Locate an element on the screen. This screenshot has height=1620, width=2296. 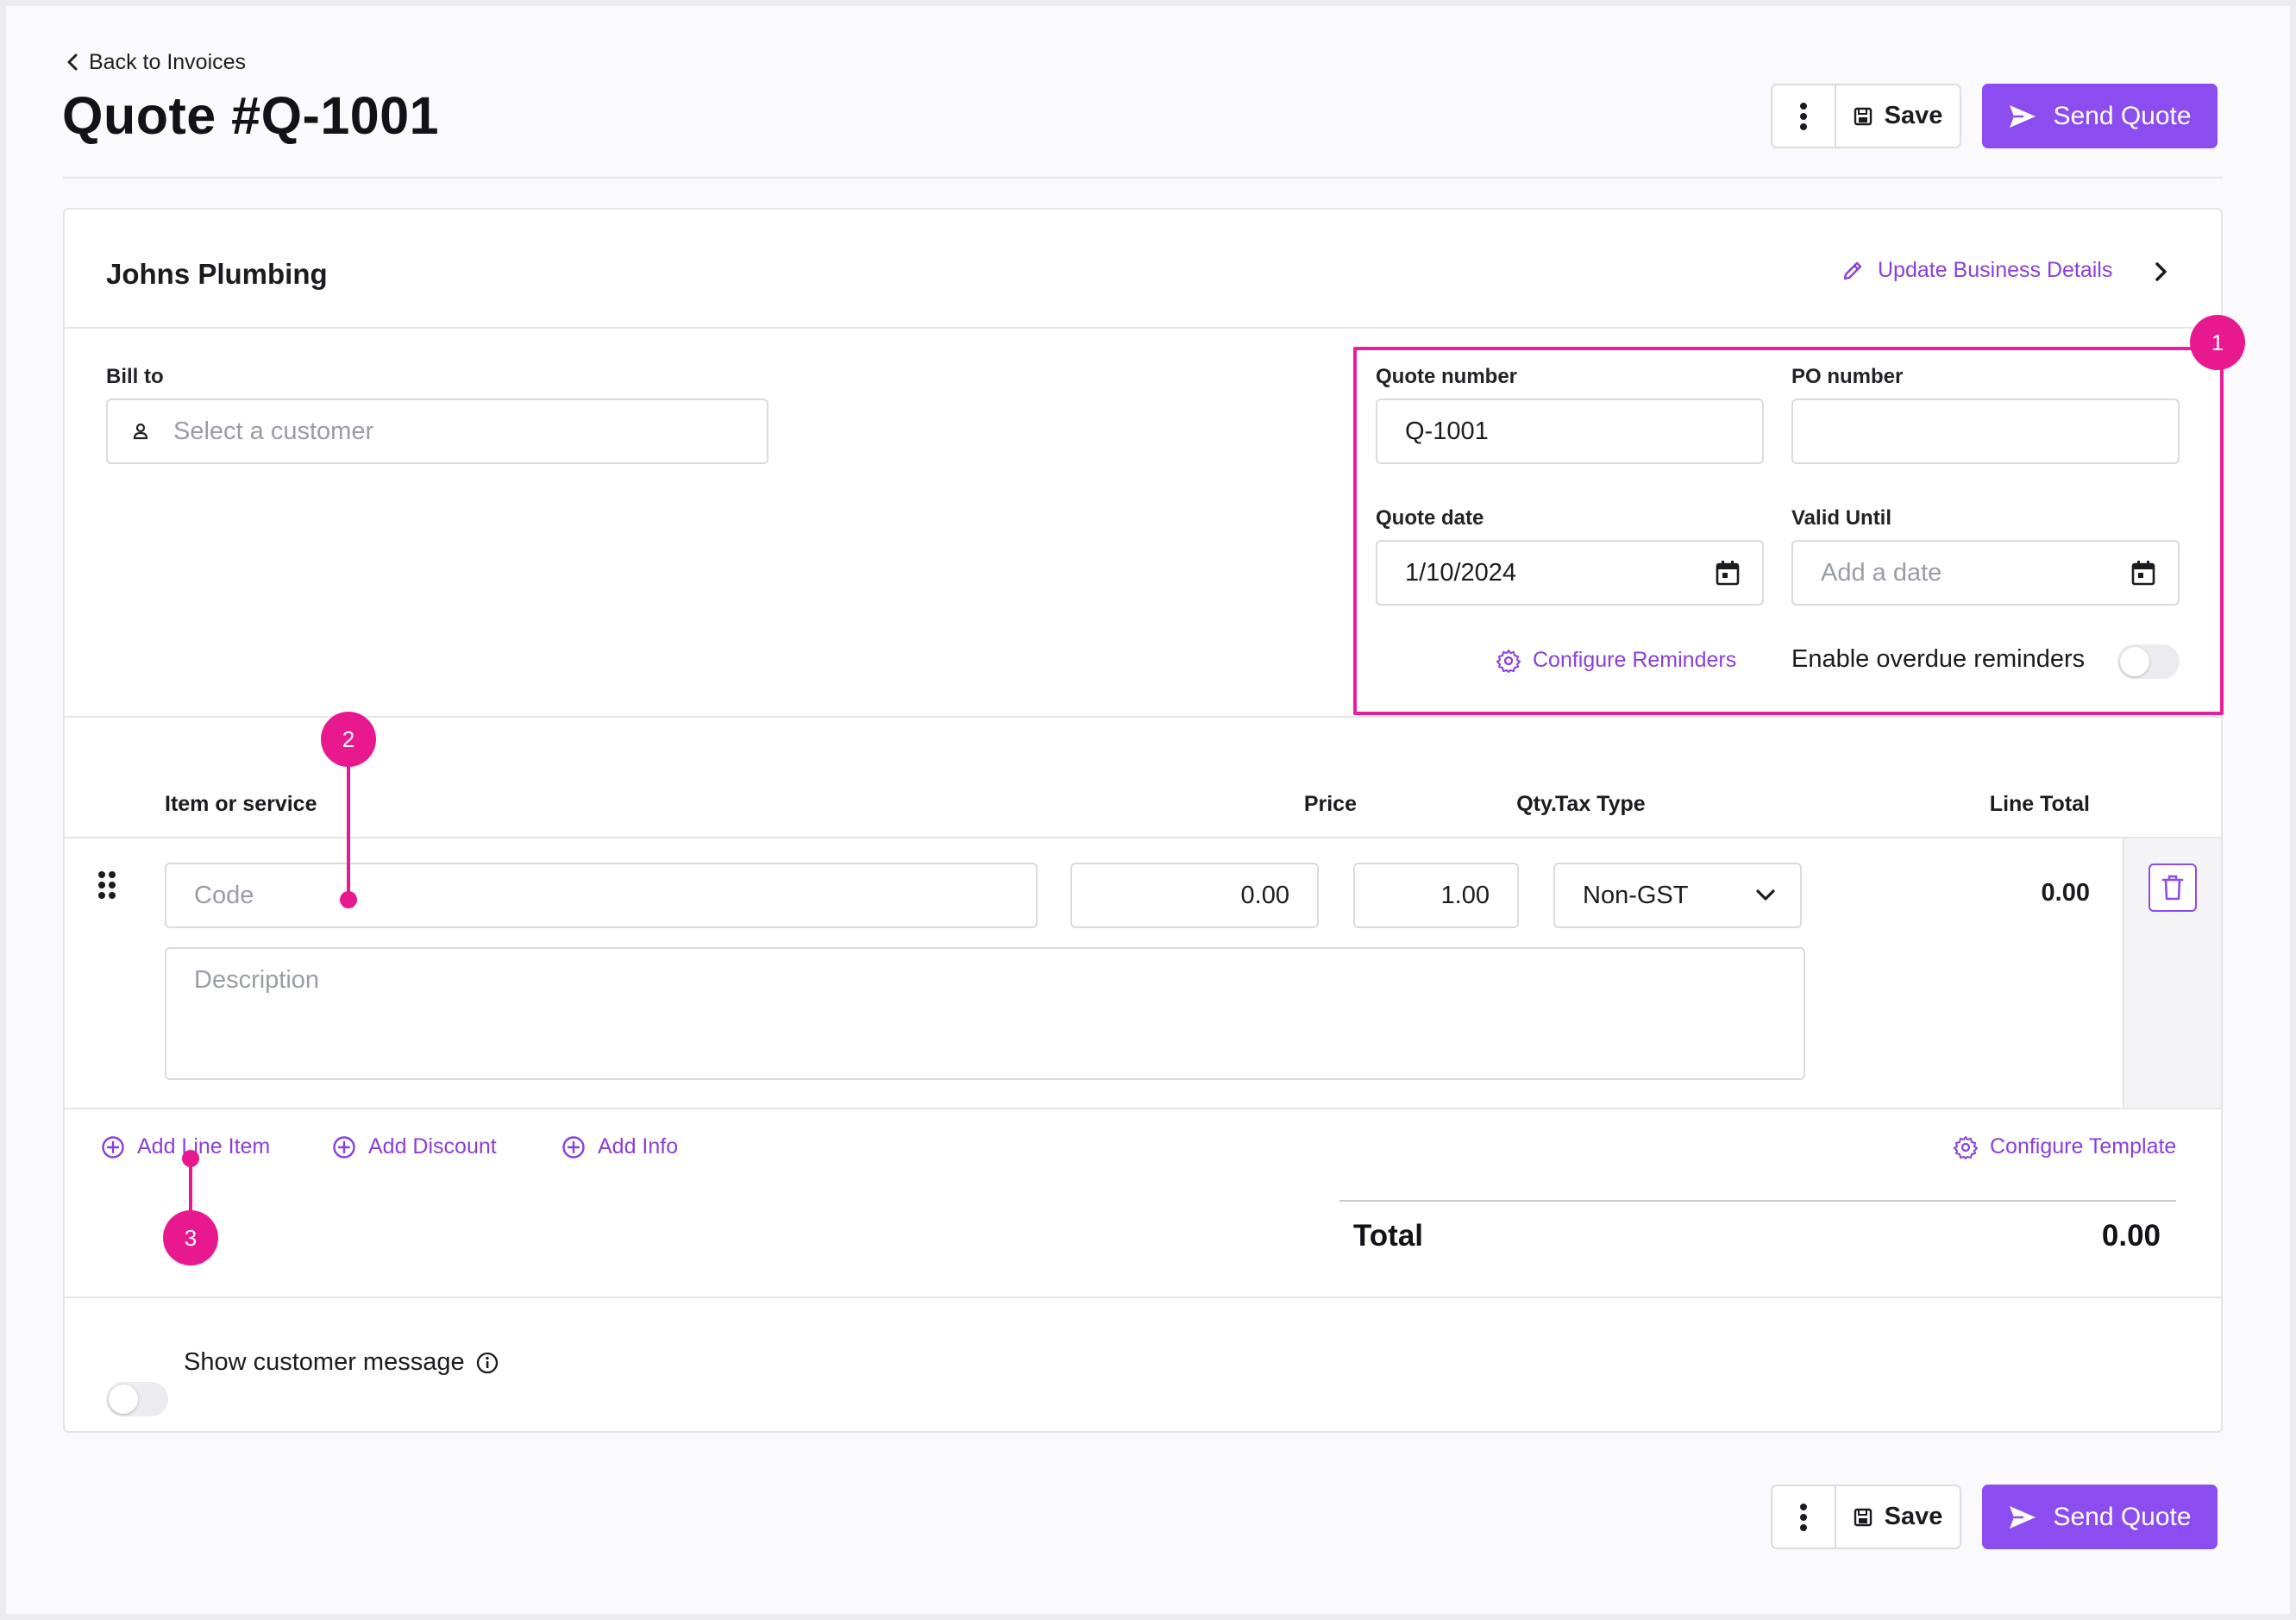
update-business-details-label: Update Business Details is located at coordinates (1996, 270).